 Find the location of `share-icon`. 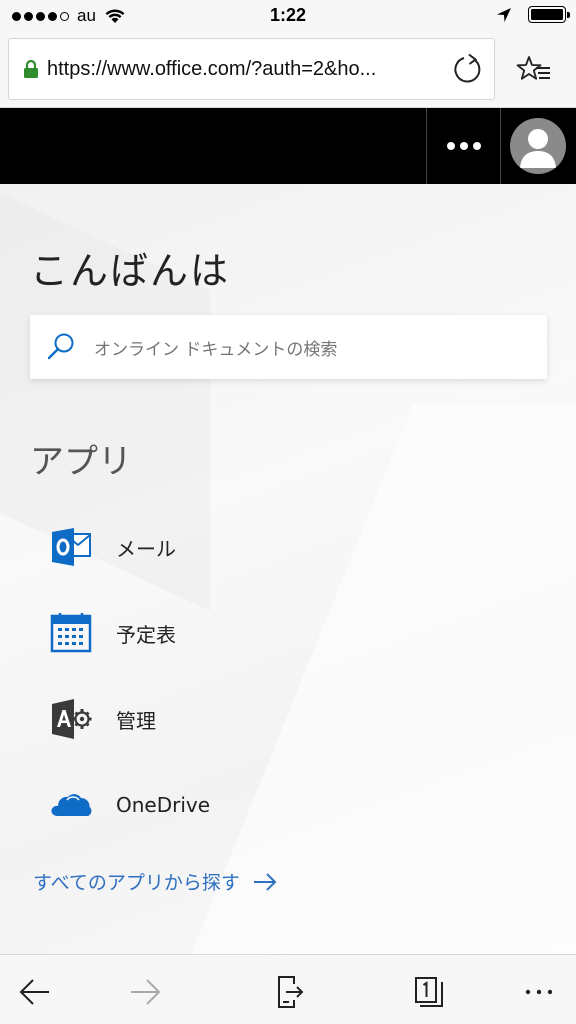

share-icon is located at coordinates (291, 992).